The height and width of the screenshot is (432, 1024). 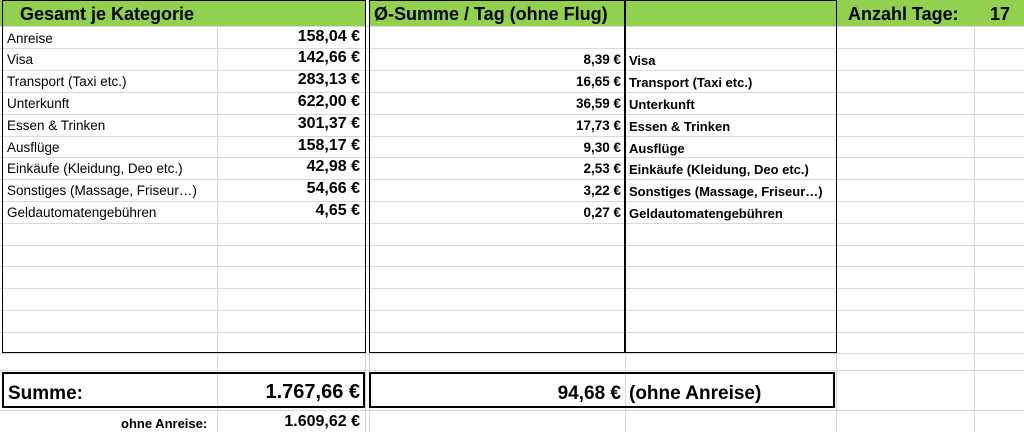 I want to click on avg-label: Geldautomatengebühren, so click(x=706, y=213).